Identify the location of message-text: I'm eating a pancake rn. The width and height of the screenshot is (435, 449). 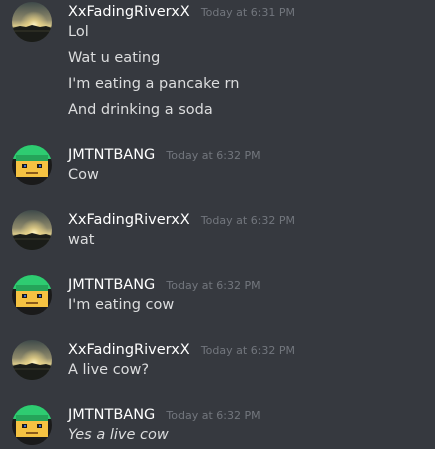
(154, 84).